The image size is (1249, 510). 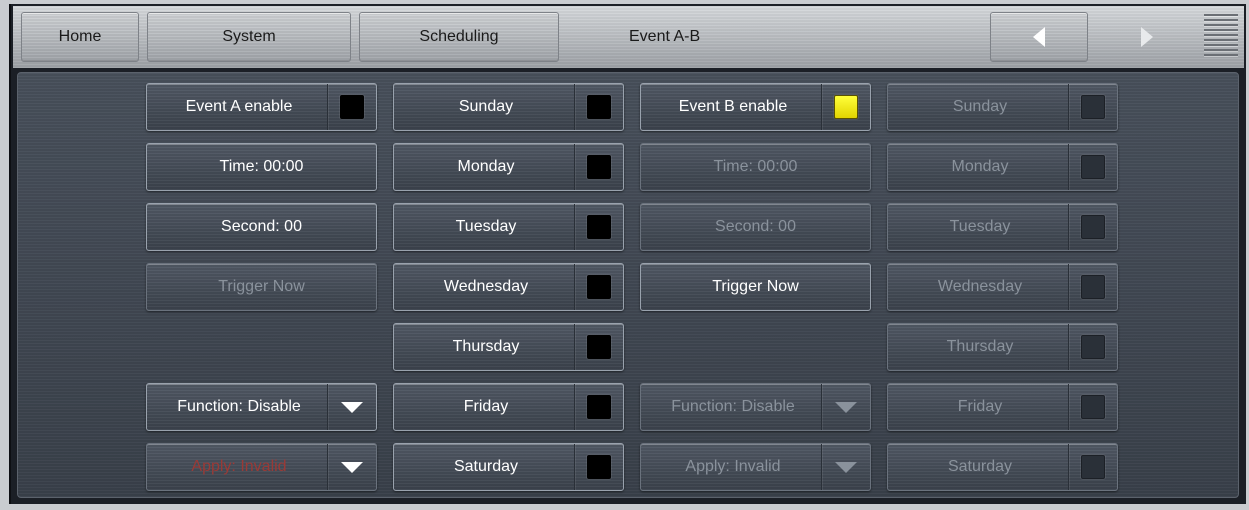 I want to click on event-a-day-wednesday-toggle: Wednesday, so click(x=508, y=287).